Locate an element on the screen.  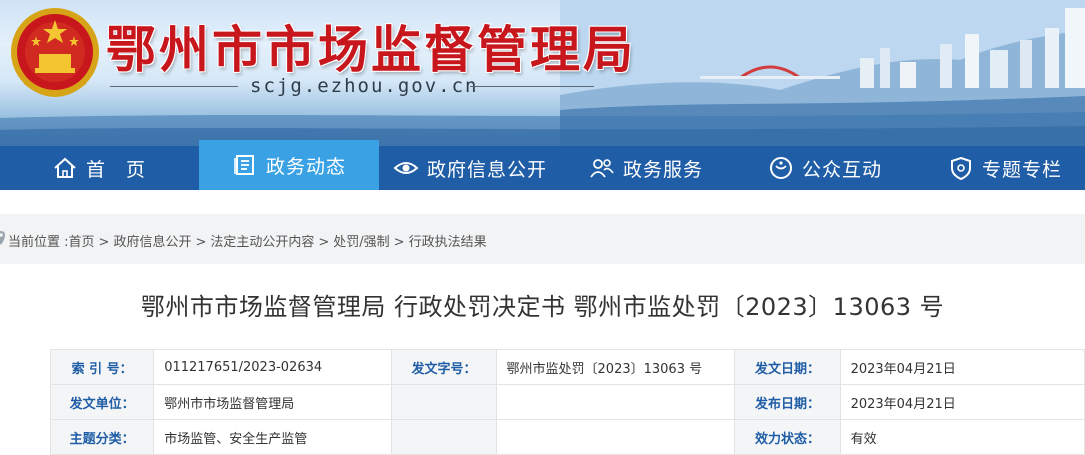
meta-value-doc-number: 鄂州市监处罚〔2023〕13063 号 is located at coordinates (615, 367).